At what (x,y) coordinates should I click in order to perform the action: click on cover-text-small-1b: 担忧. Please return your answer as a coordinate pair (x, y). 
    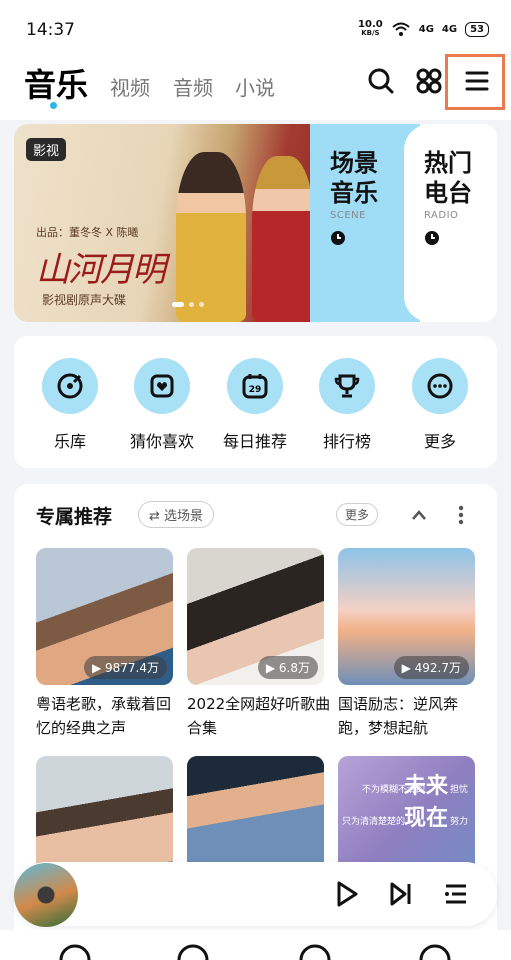
    Looking at the image, I should click on (459, 790).